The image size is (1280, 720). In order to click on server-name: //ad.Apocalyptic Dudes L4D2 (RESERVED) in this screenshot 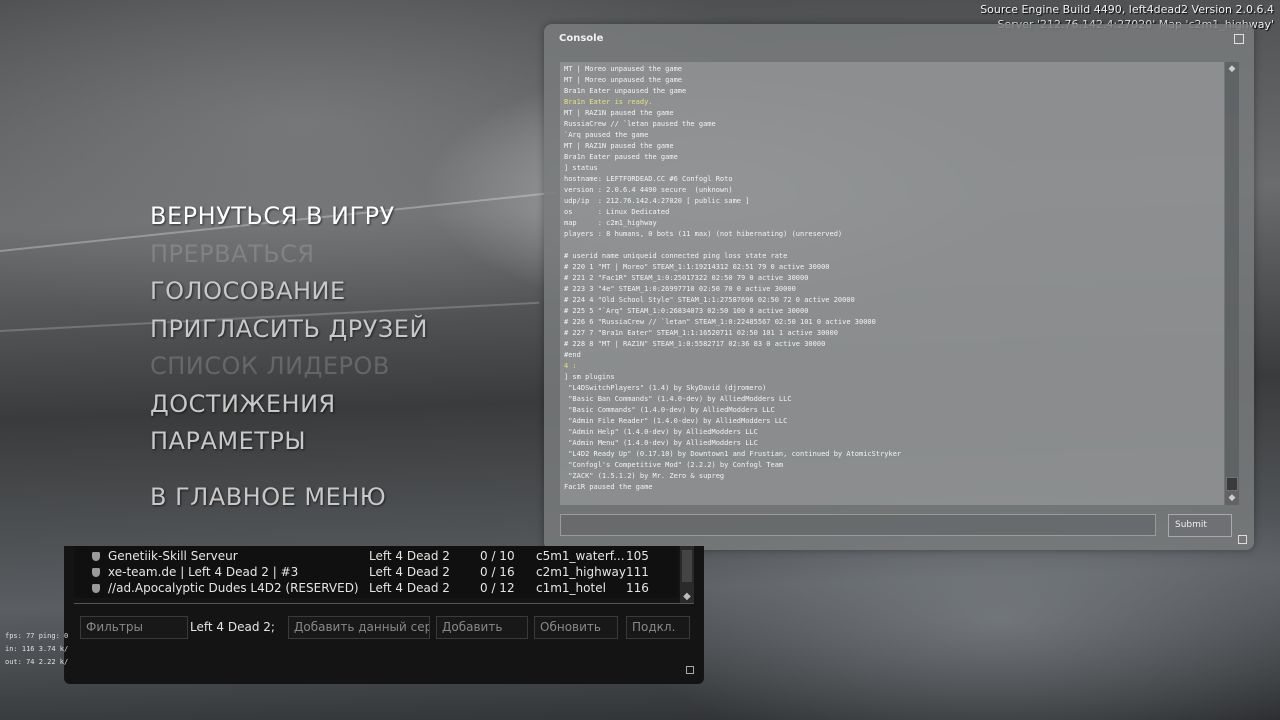, I will do `click(233, 588)`.